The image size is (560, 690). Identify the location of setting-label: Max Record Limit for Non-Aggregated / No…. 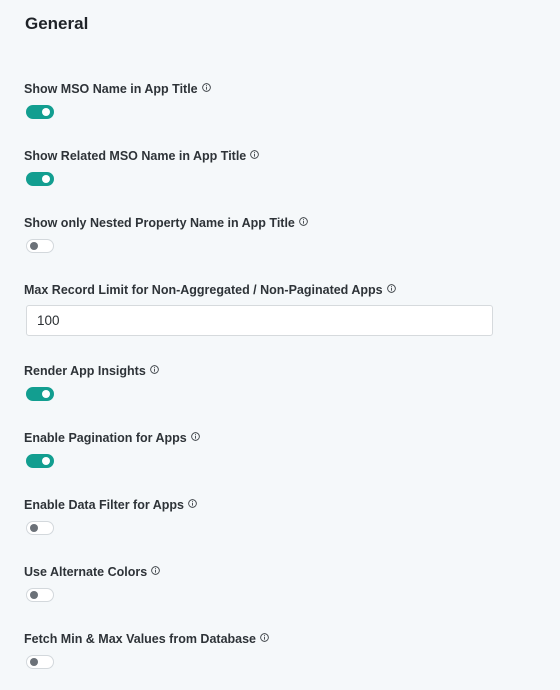
(203, 290).